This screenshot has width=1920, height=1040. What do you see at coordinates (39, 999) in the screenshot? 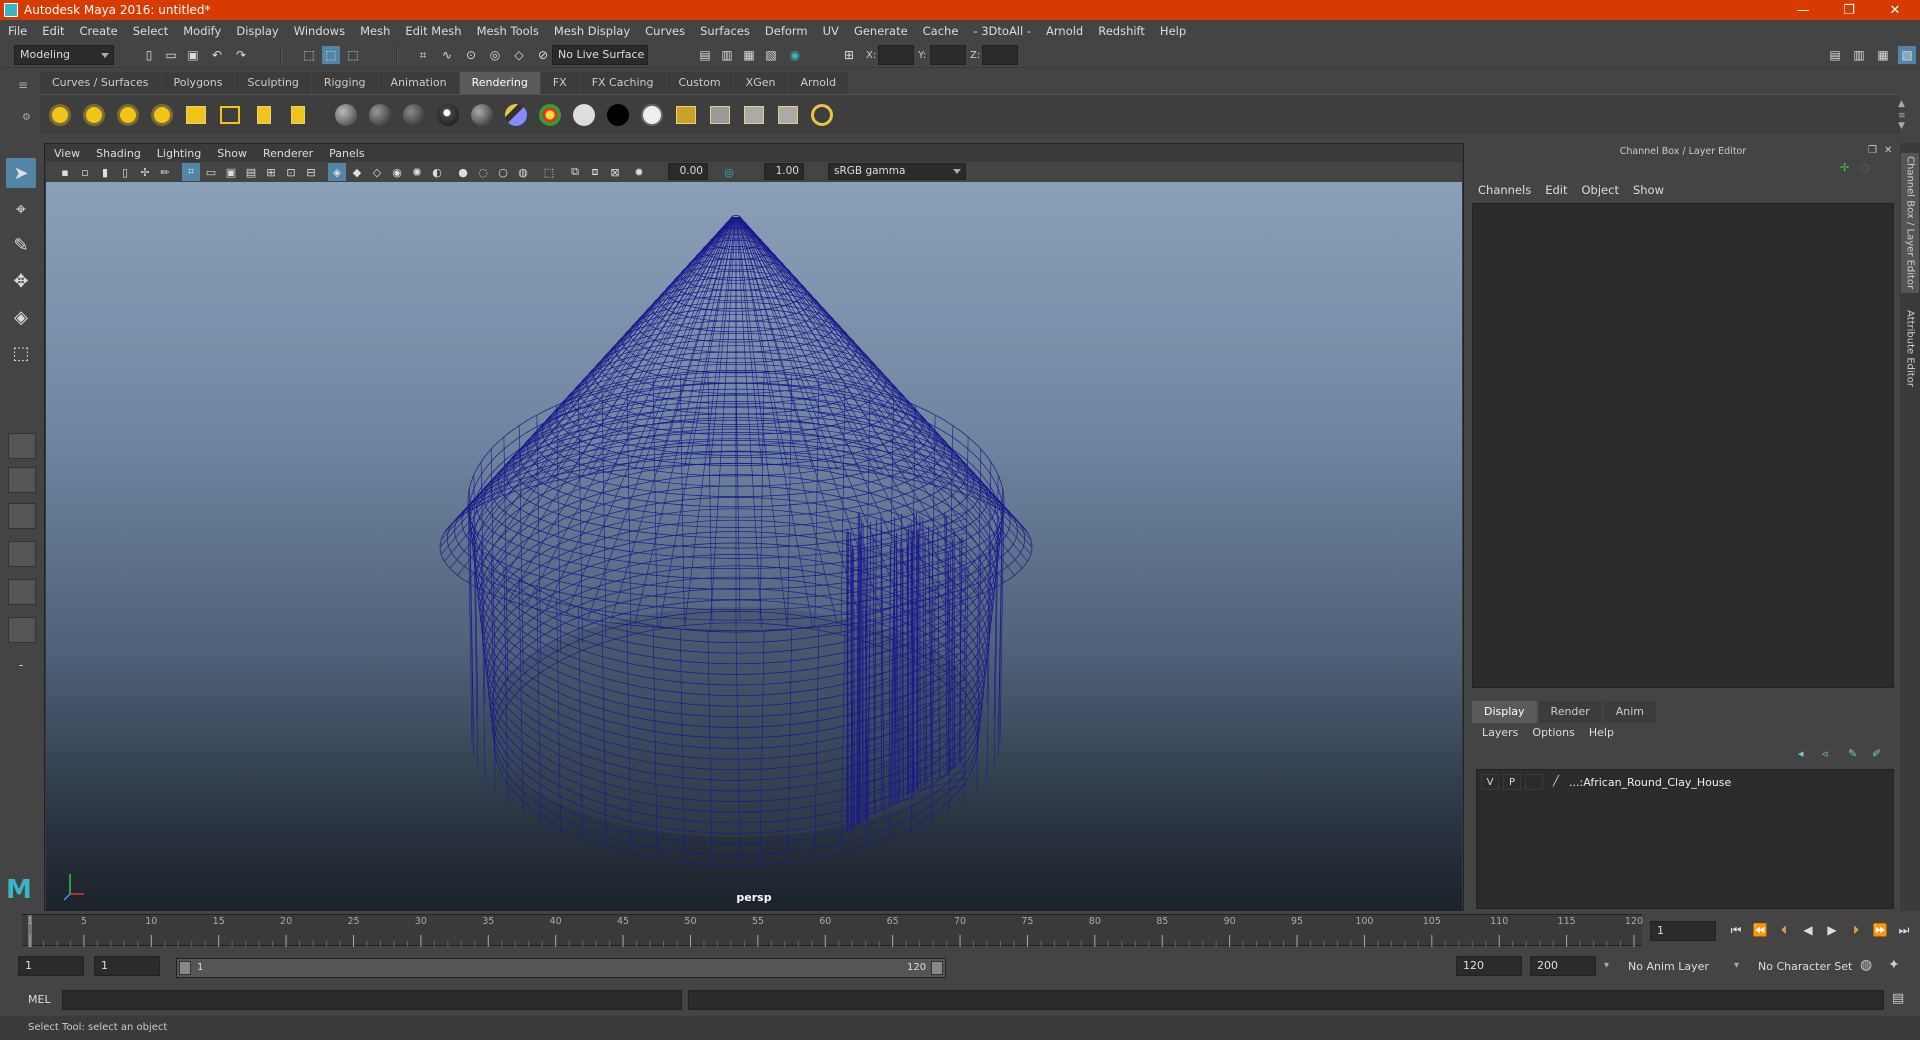
I see `mel-label: MEL` at bounding box center [39, 999].